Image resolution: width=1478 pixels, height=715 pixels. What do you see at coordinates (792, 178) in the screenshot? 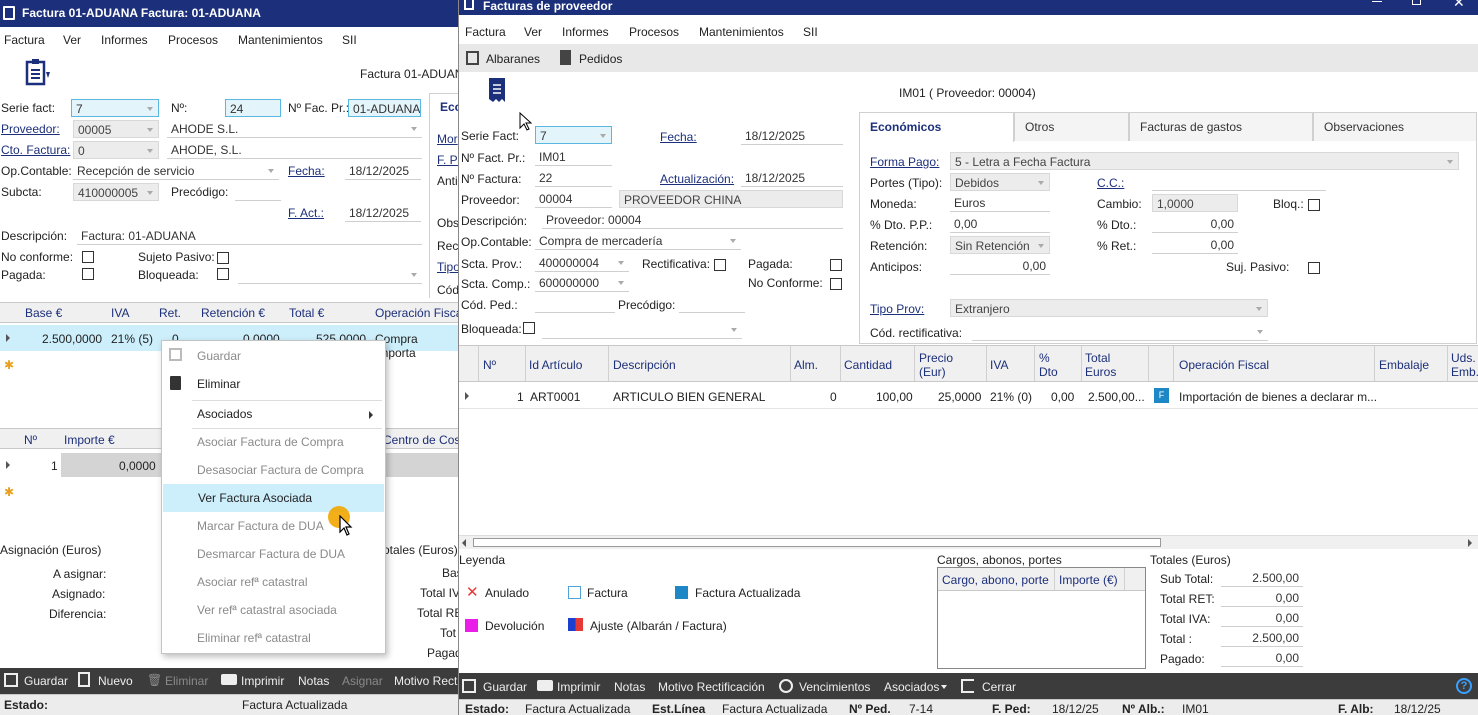
I see `actualizacion-input: 18/12/2025` at bounding box center [792, 178].